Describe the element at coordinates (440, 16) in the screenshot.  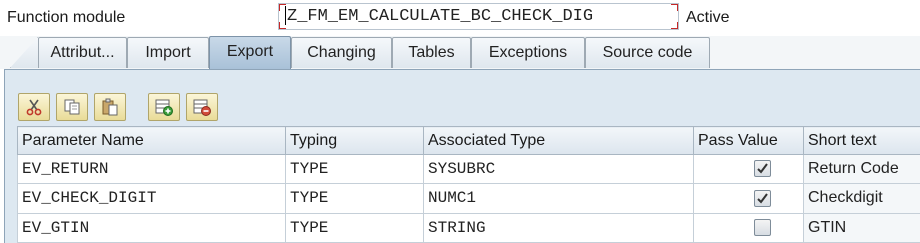
I see `function-module-value: Z_FM_EM_CALCULATE_BC_CHECK_DIG` at that location.